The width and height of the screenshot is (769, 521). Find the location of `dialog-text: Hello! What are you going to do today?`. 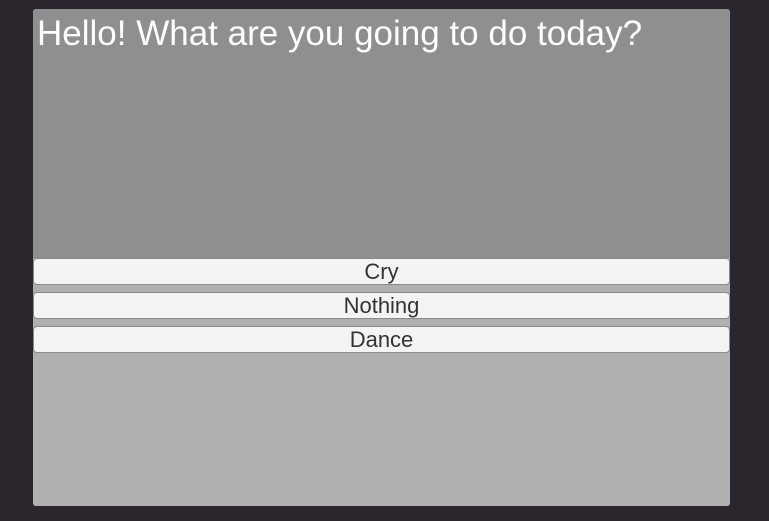

dialog-text: Hello! What are you going to do today? is located at coordinates (340, 33).